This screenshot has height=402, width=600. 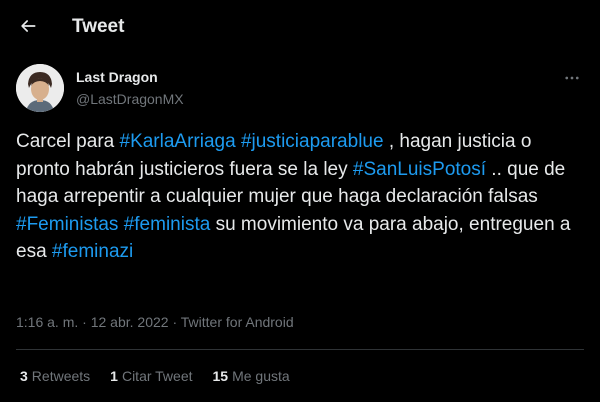 What do you see at coordinates (167, 224) in the screenshot?
I see `hashtag-link: #feminista` at bounding box center [167, 224].